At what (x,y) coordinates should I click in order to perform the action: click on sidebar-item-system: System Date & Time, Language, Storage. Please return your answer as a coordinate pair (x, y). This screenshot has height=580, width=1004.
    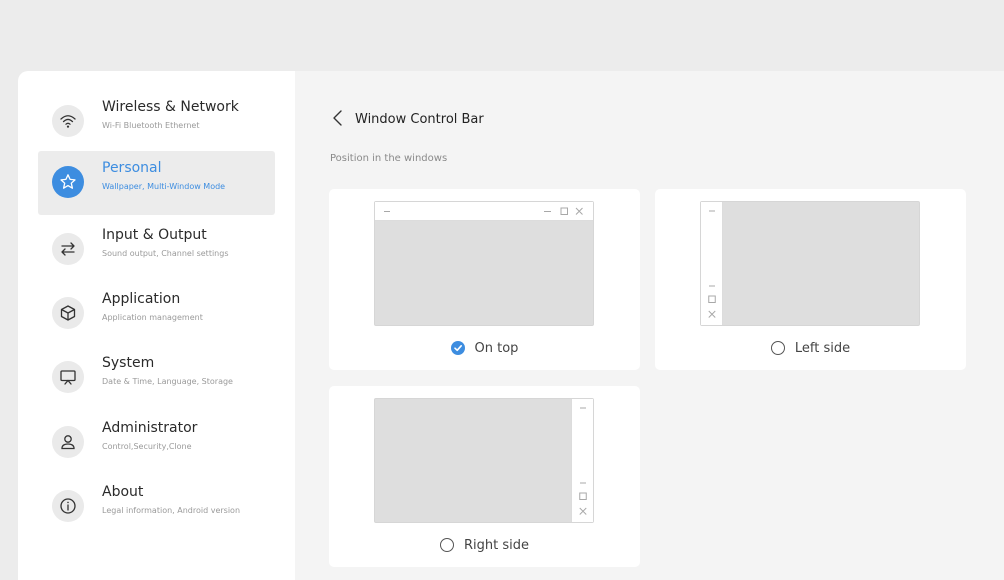
    Looking at the image, I should click on (156, 378).